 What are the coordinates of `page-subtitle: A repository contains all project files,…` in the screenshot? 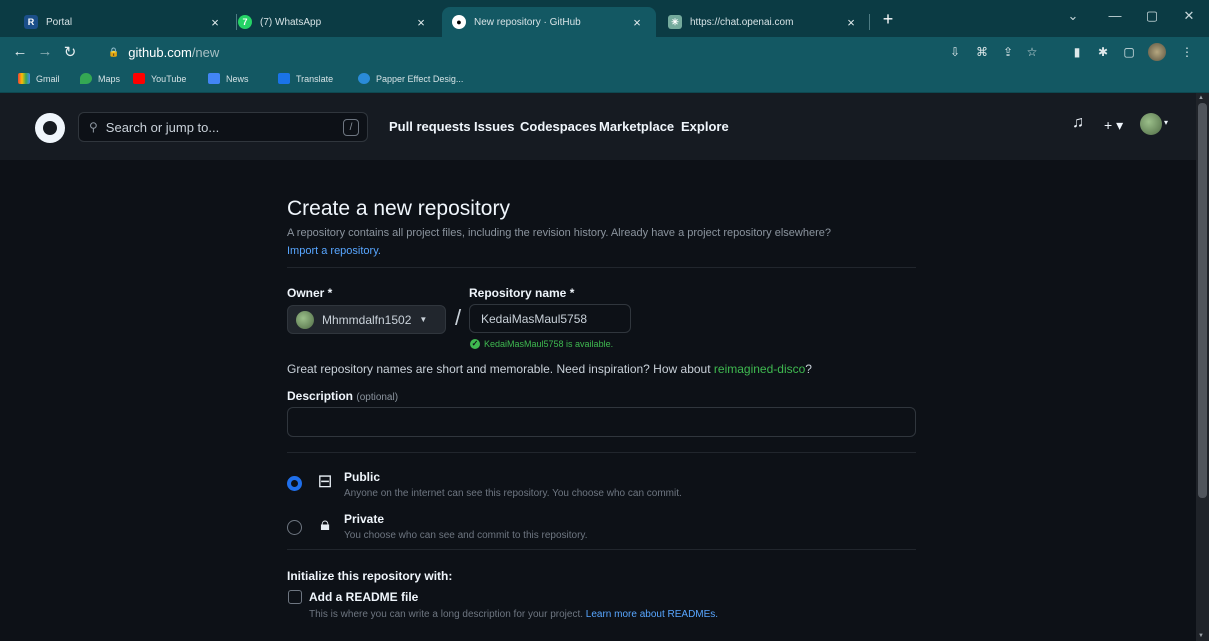 It's located at (559, 233).